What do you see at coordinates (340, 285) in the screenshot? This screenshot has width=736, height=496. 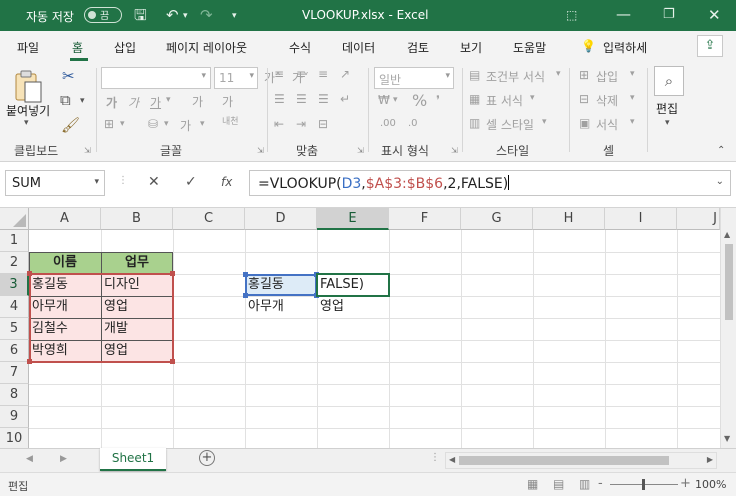 I see `cell-e3: FALSE)` at bounding box center [340, 285].